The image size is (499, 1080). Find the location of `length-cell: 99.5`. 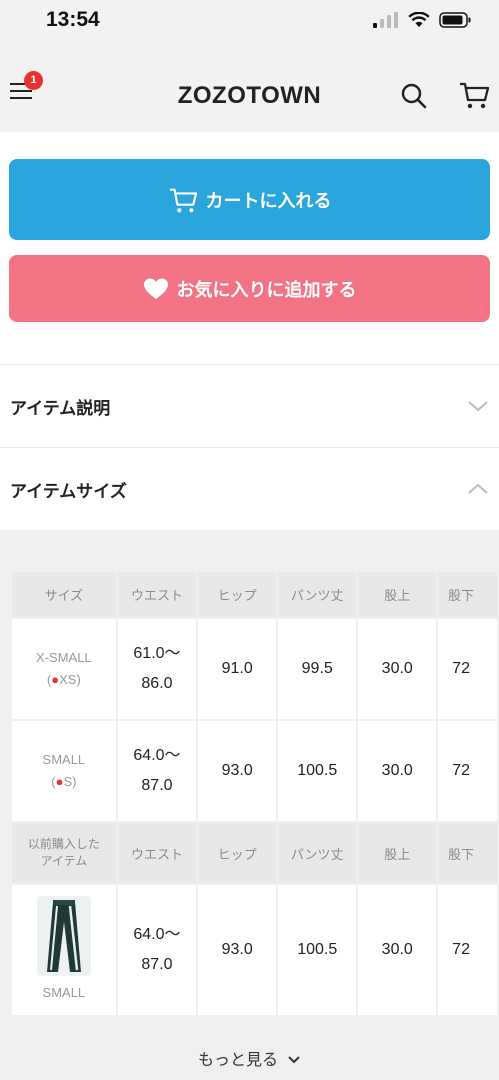

length-cell: 99.5 is located at coordinates (317, 669).